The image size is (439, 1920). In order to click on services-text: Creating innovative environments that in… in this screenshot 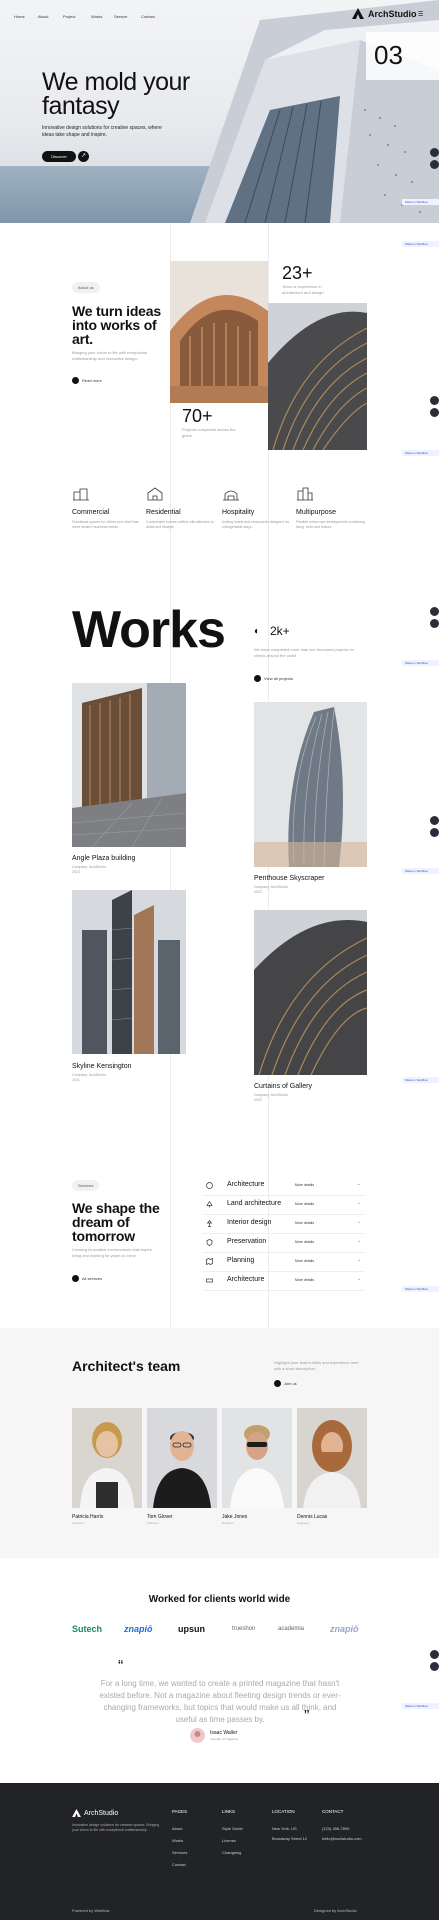, I will do `click(112, 1252)`.